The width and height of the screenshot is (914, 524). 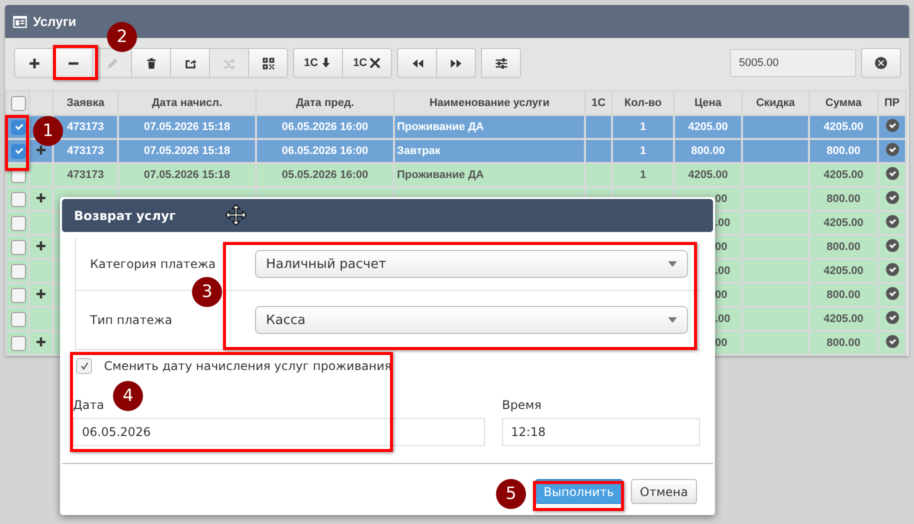 What do you see at coordinates (793, 63) in the screenshot?
I see `total-field: 5005.00` at bounding box center [793, 63].